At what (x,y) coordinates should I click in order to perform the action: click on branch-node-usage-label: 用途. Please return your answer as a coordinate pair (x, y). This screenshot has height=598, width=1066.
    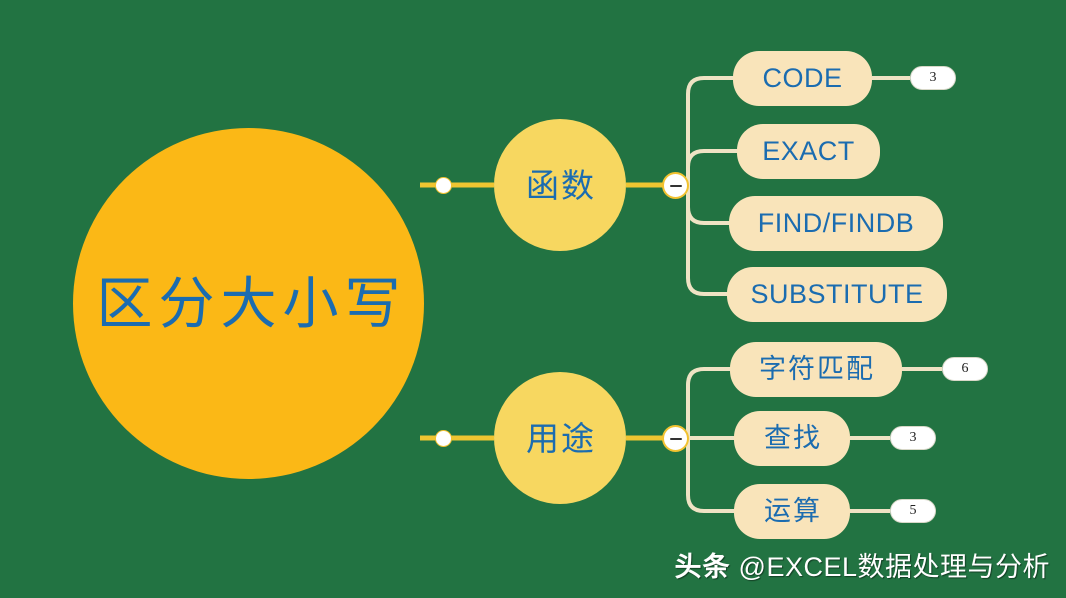
    Looking at the image, I should click on (561, 438).